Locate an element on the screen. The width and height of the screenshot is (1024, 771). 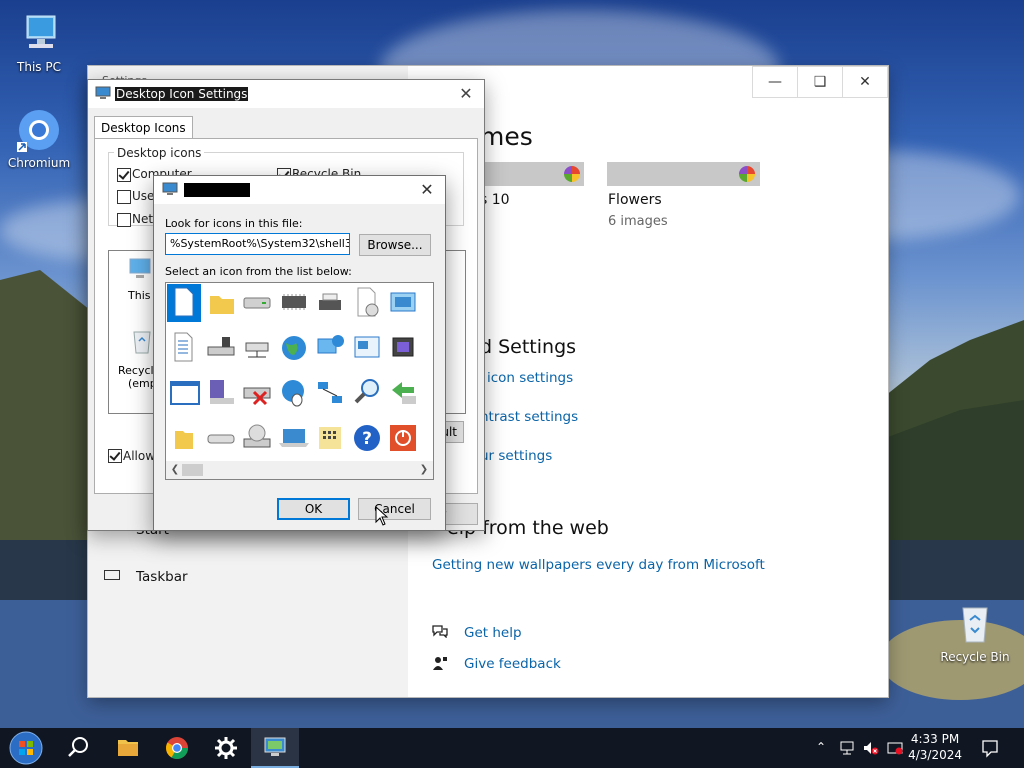
change-icon-title-icon is located at coordinates (170, 189).